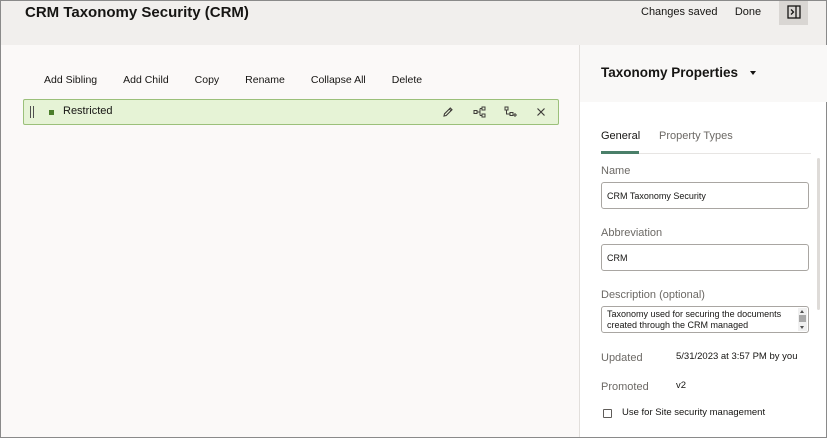 The height and width of the screenshot is (438, 827). What do you see at coordinates (705, 195) in the screenshot?
I see `name-input` at bounding box center [705, 195].